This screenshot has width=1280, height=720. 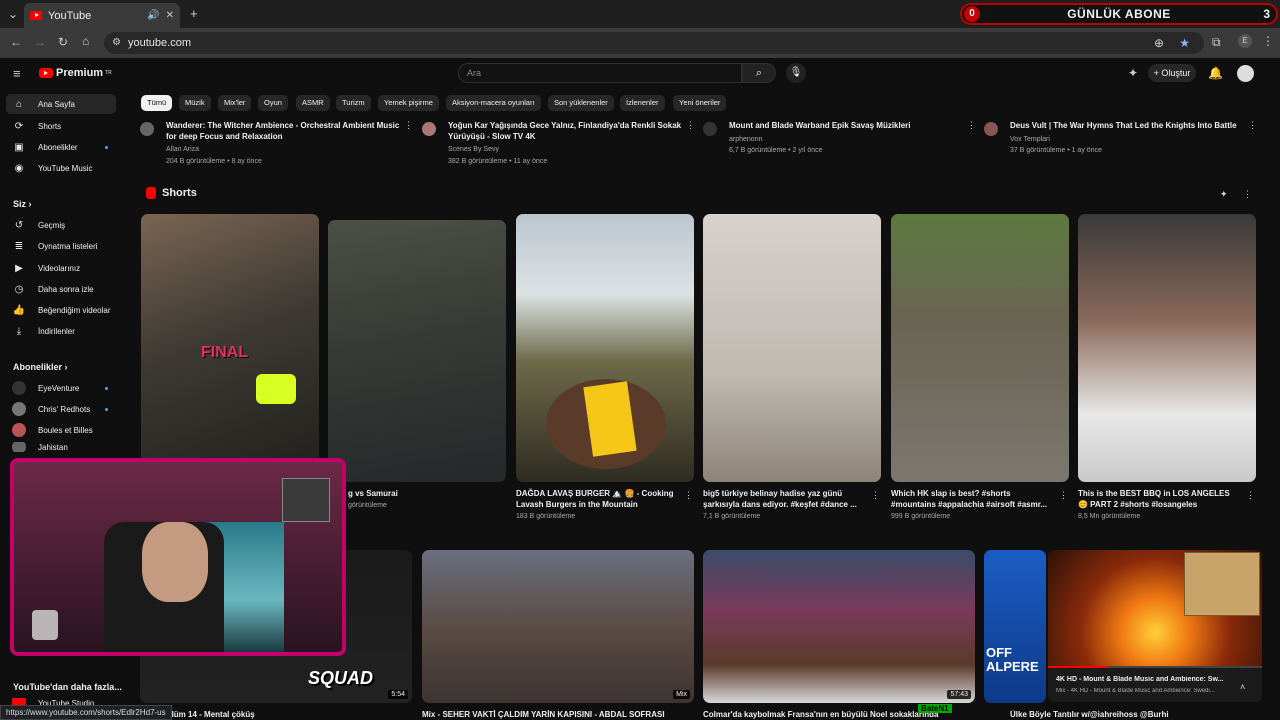 What do you see at coordinates (642, 103) in the screenshot?
I see `chip-watched: İzlenenler` at bounding box center [642, 103].